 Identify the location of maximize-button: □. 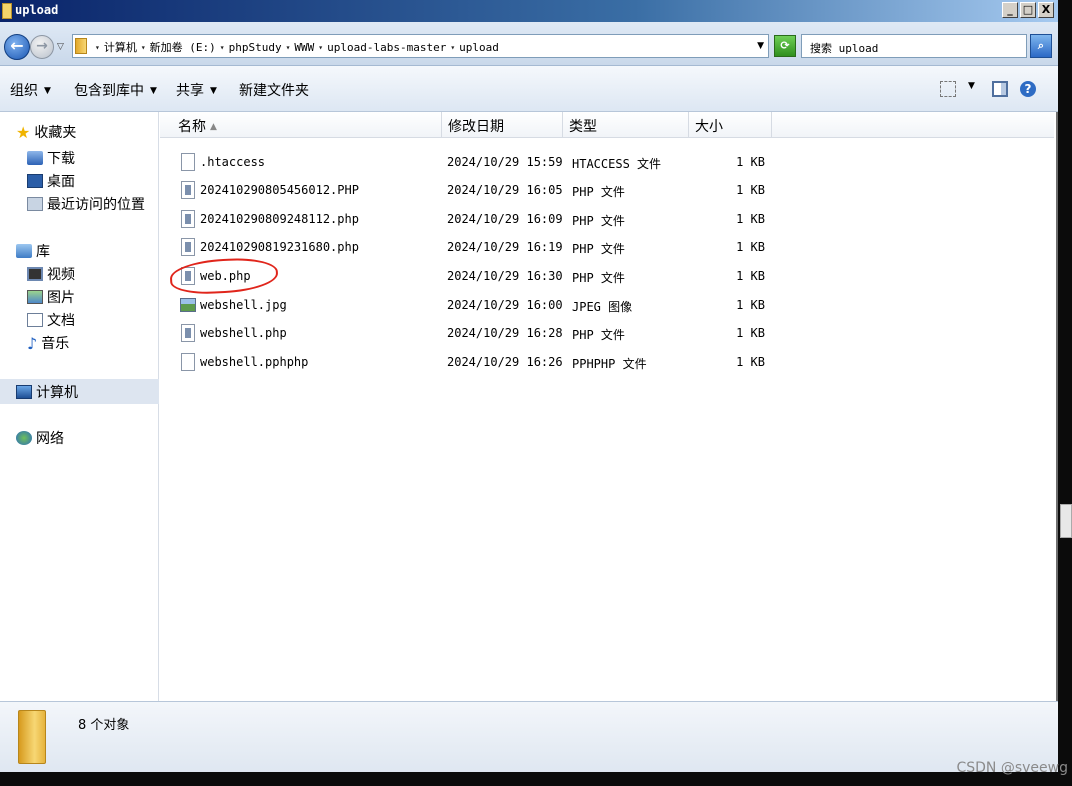
(1028, 10).